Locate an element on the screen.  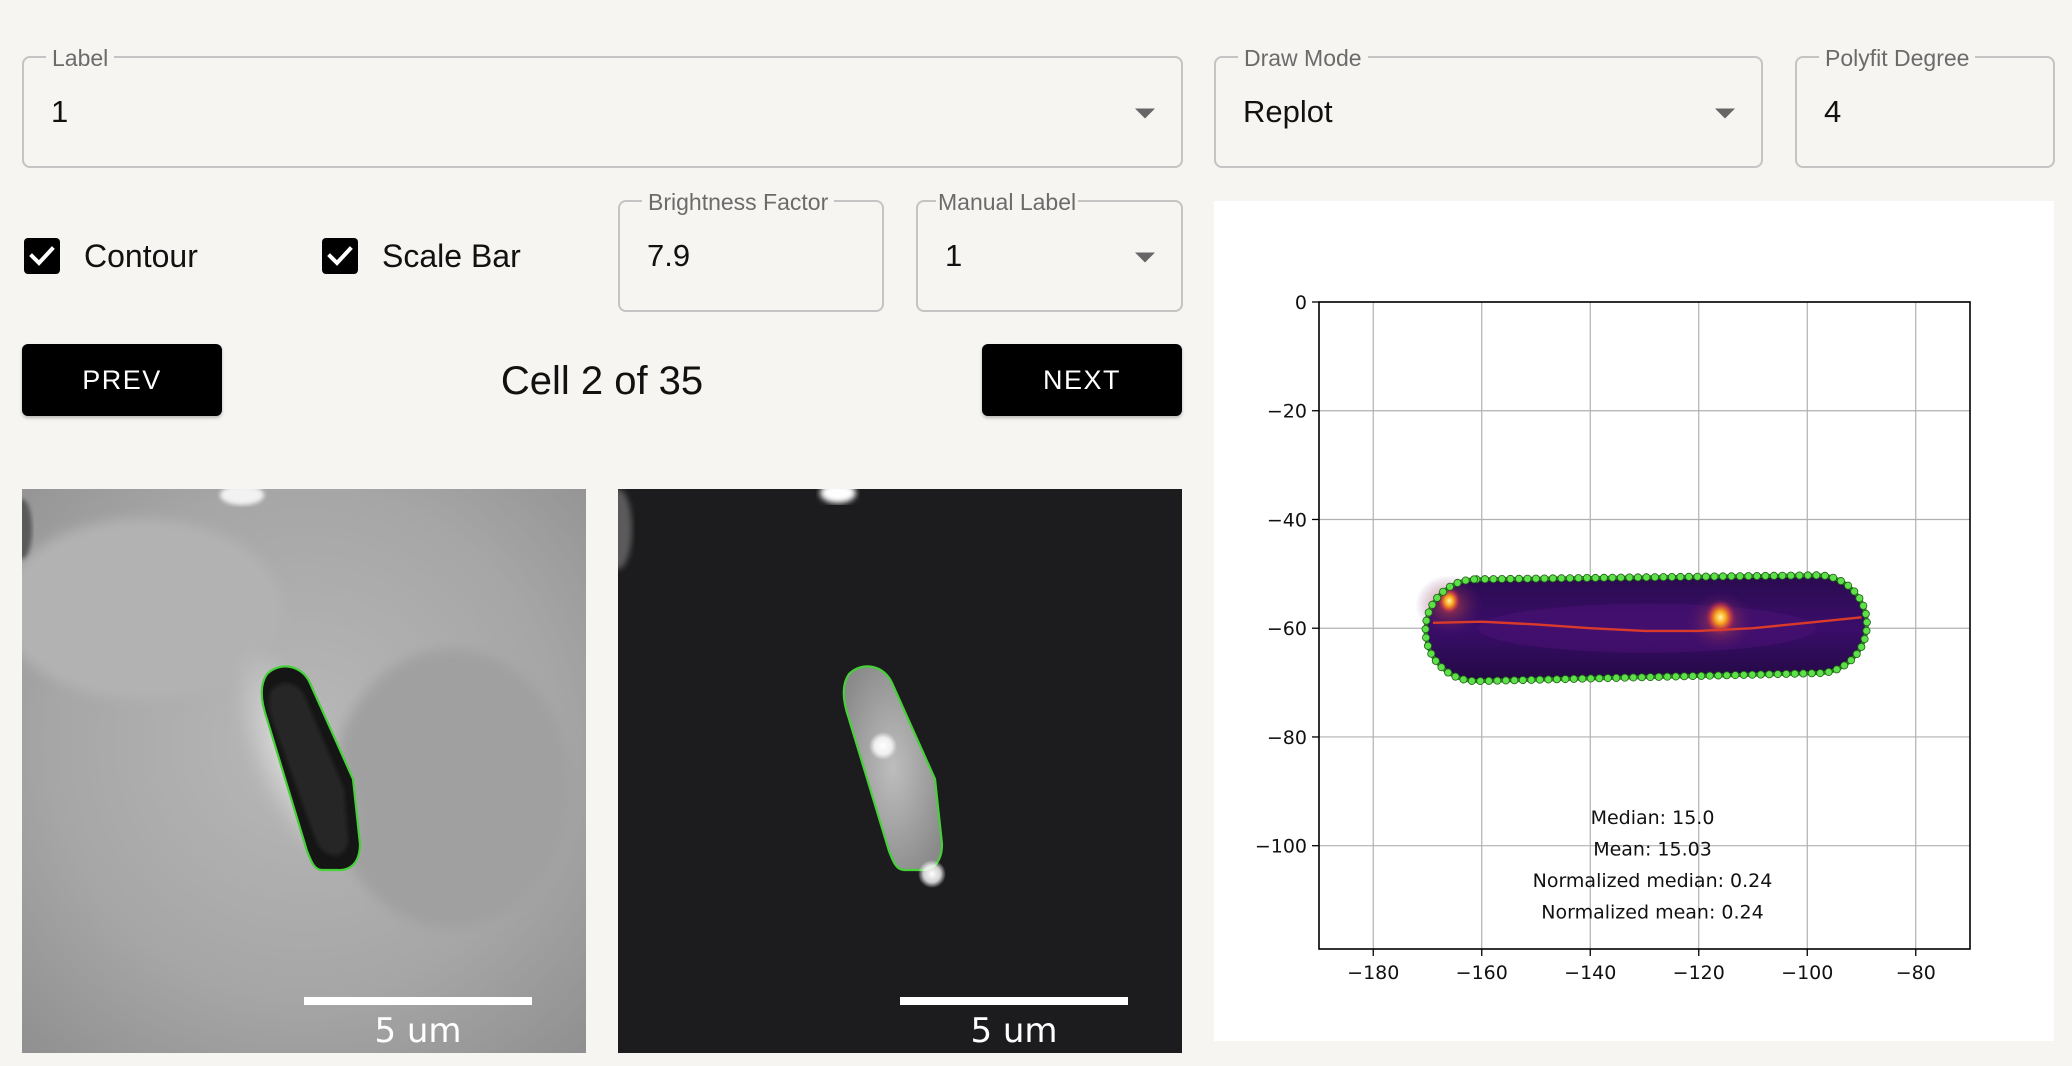
label-select: Label 1 is located at coordinates (602, 106).